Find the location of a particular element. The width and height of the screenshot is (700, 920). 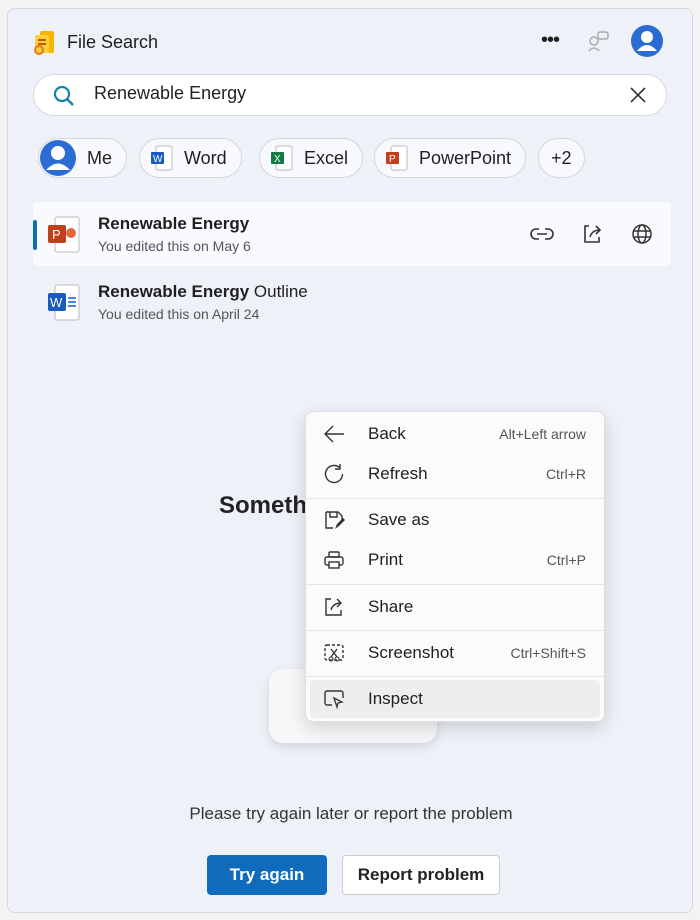

menu-shortcut: Alt+Left arrow is located at coordinates (542, 434).